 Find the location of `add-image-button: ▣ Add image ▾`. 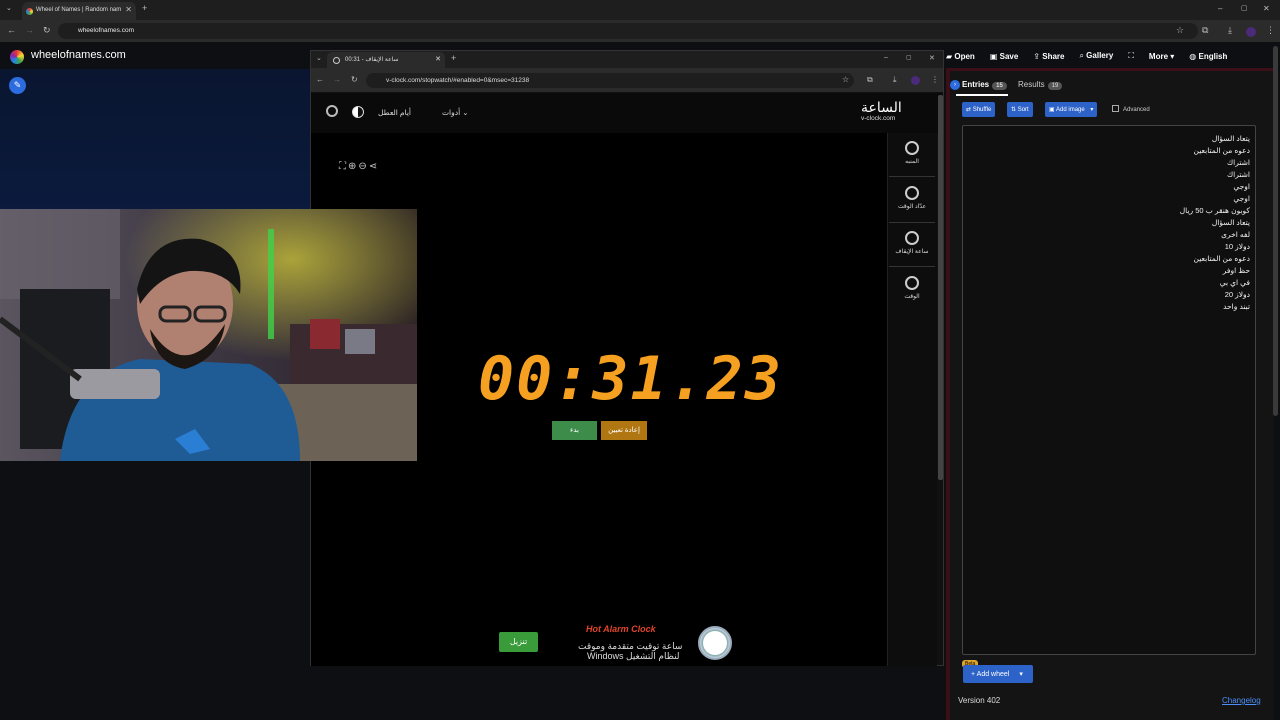

add-image-button: ▣ Add image ▾ is located at coordinates (1071, 109).